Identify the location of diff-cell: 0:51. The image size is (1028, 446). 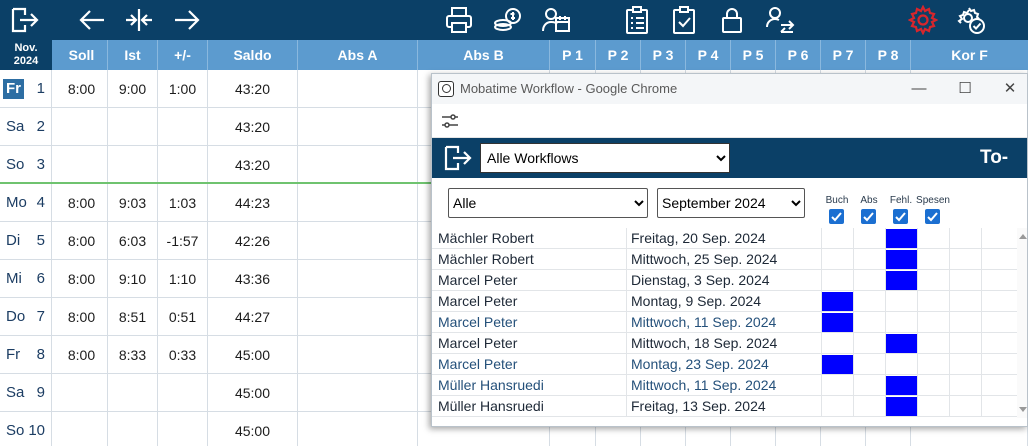
(183, 317).